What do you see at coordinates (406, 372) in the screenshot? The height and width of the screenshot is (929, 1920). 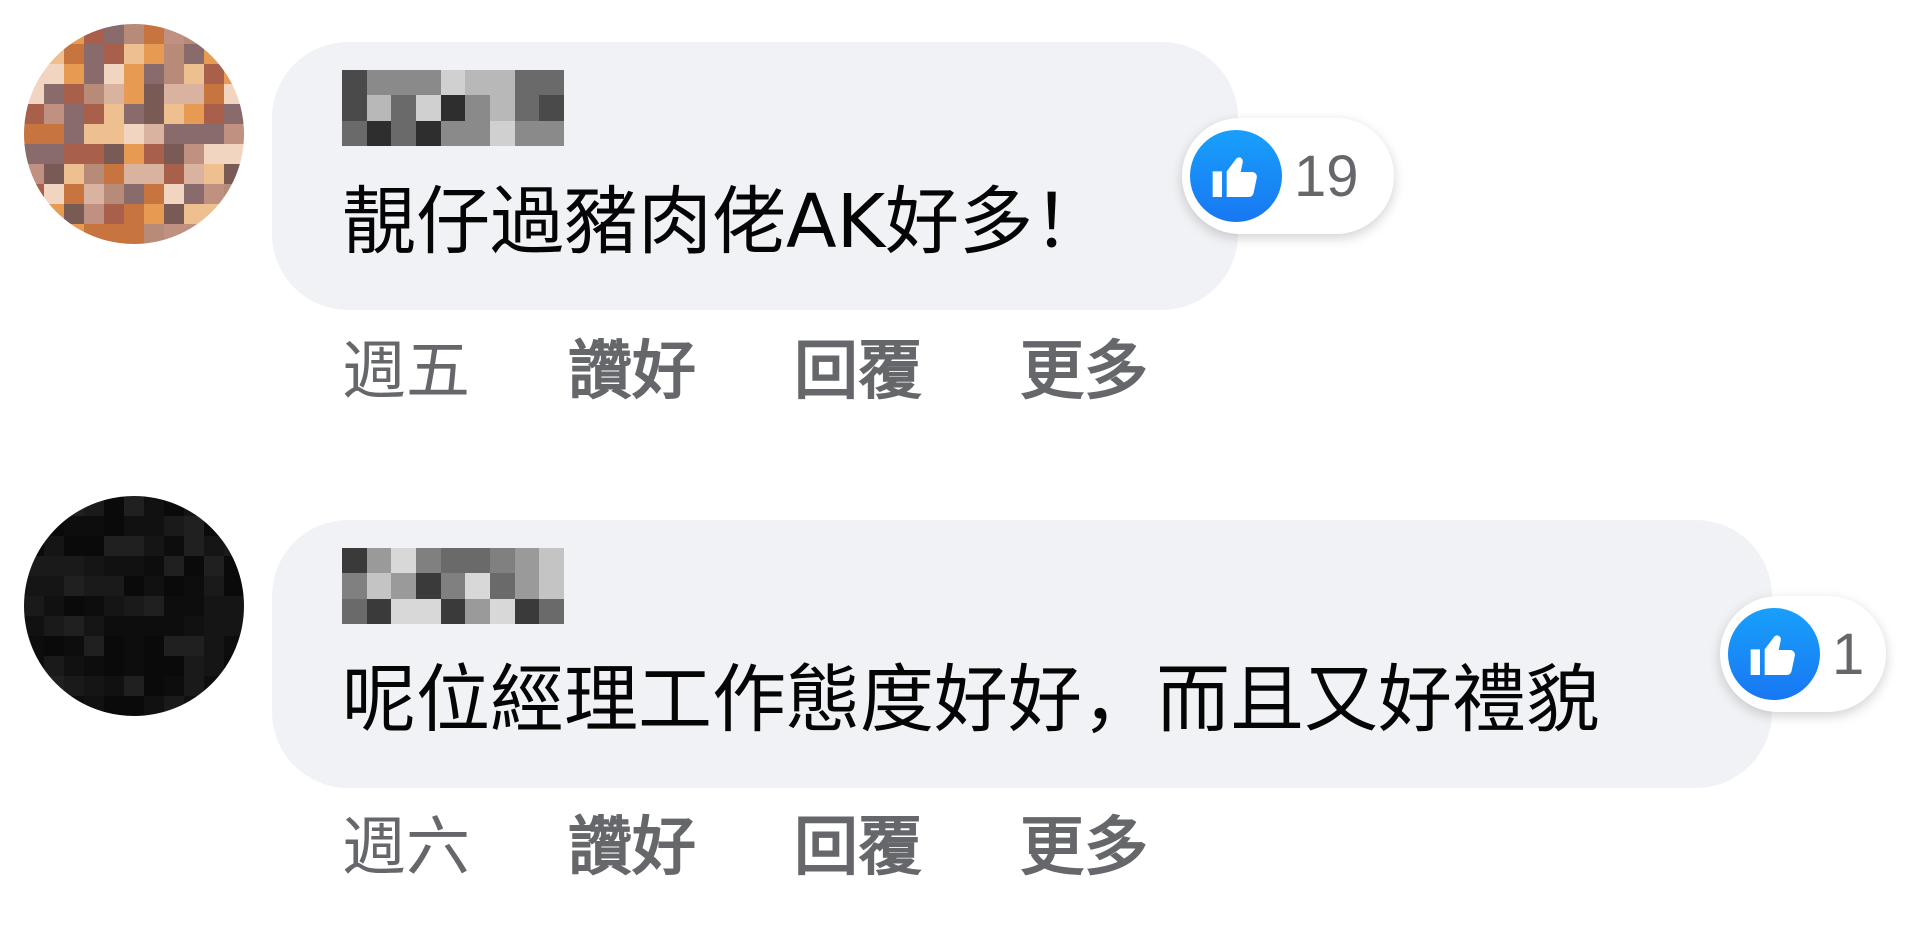 I see `comment-timestamp: 週五` at bounding box center [406, 372].